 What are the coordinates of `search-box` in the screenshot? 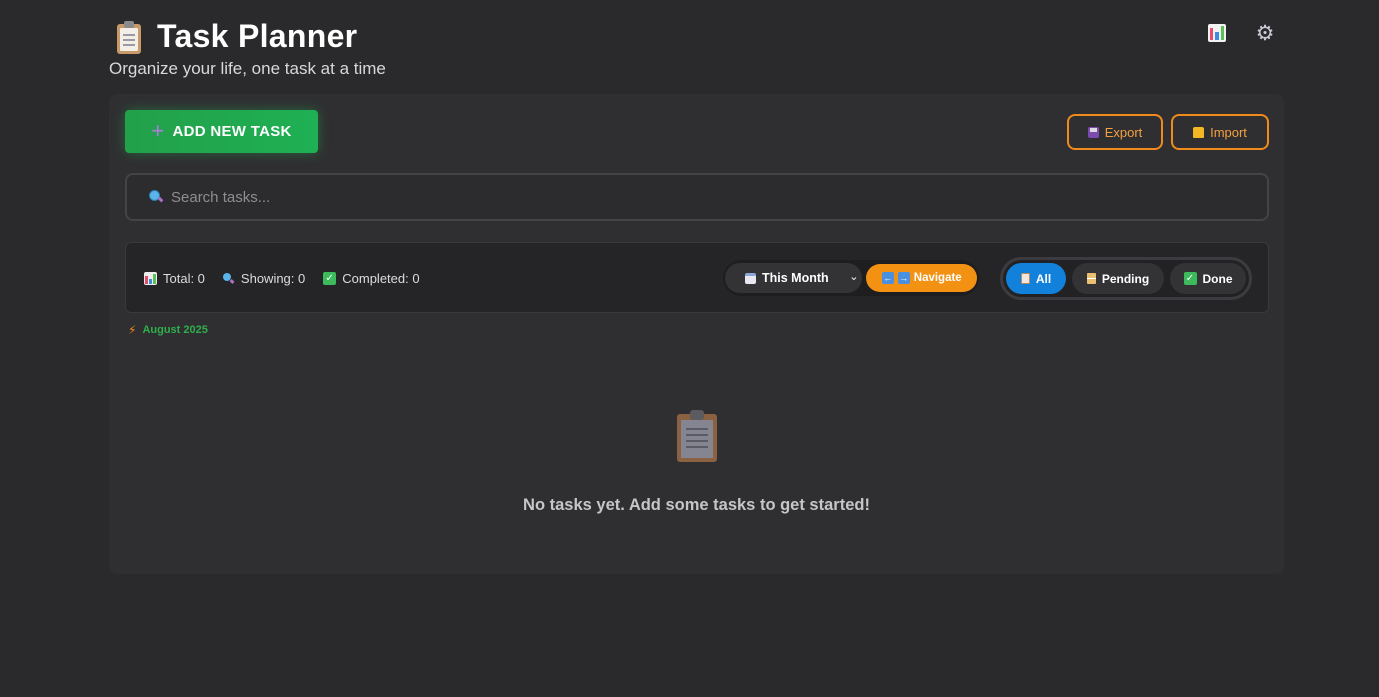 It's located at (697, 197).